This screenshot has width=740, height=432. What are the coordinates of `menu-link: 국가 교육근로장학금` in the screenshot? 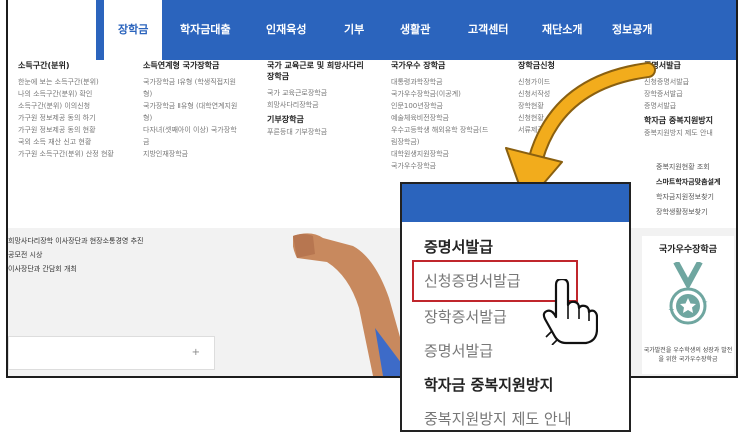 It's located at (317, 93).